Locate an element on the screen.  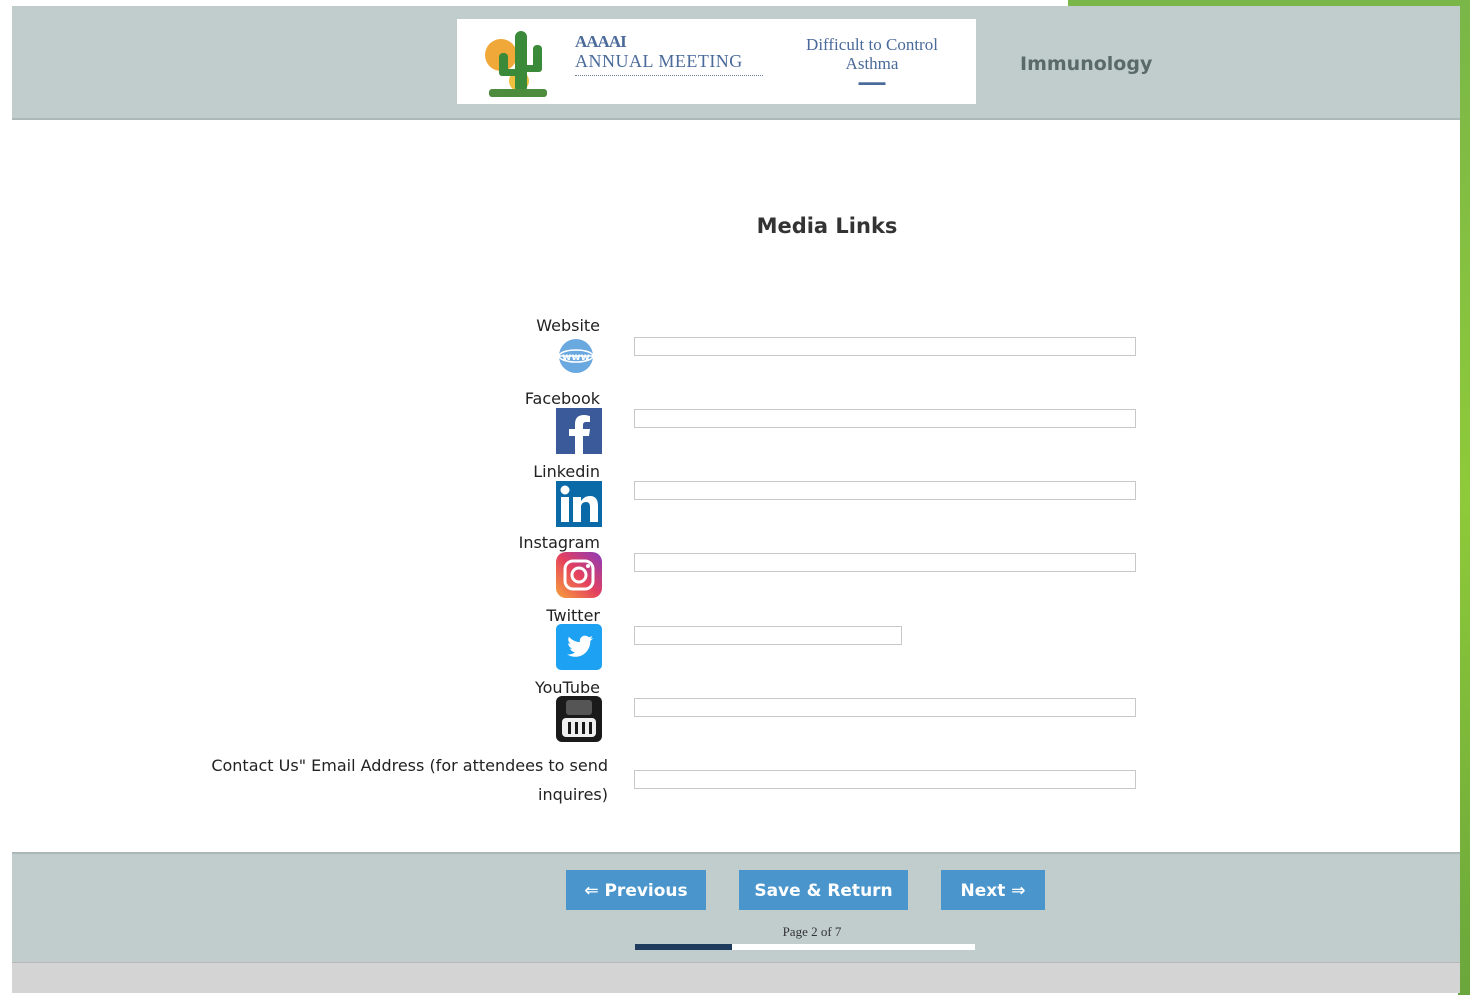
twitter-icon is located at coordinates (579, 647).